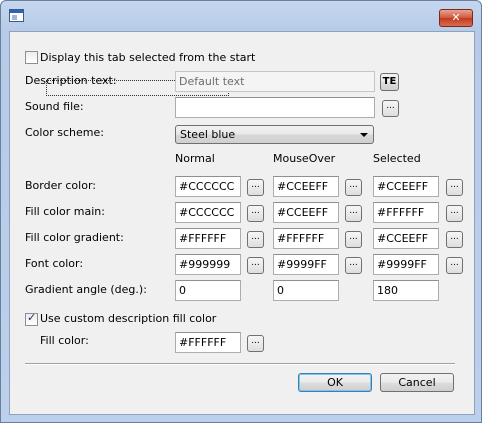 The height and width of the screenshot is (423, 482). I want to click on color-scheme-label: Color scheme:, so click(64, 132).